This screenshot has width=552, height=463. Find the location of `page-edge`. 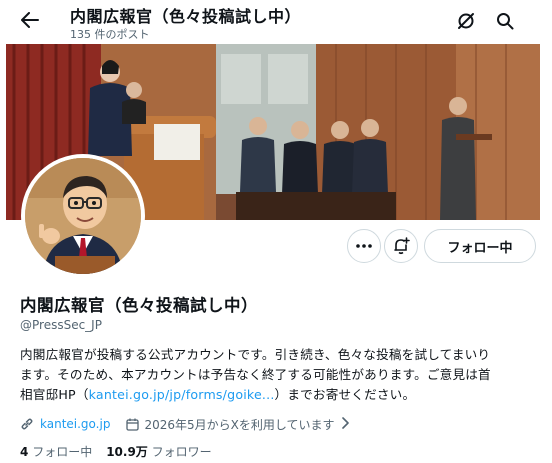

page-edge is located at coordinates (546, 253).